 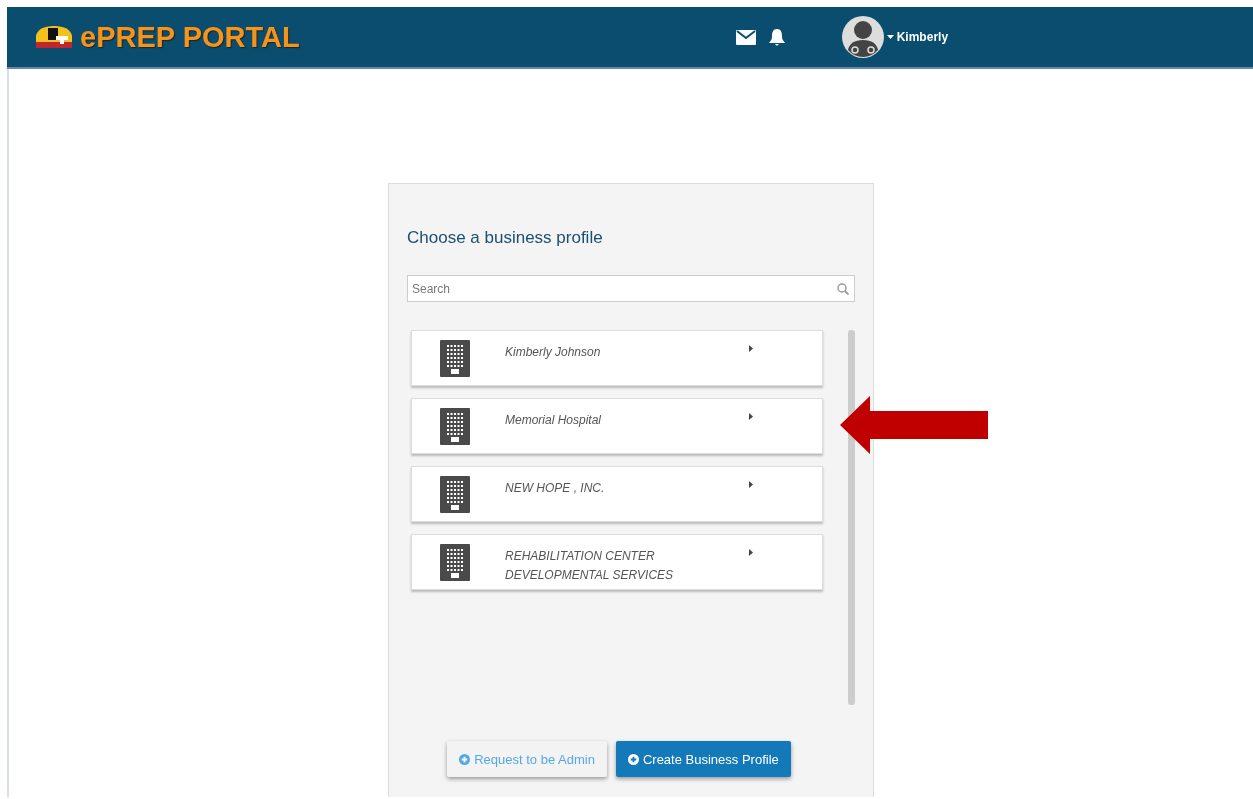 What do you see at coordinates (617, 426) in the screenshot?
I see `profile-item: Memorial Hospital` at bounding box center [617, 426].